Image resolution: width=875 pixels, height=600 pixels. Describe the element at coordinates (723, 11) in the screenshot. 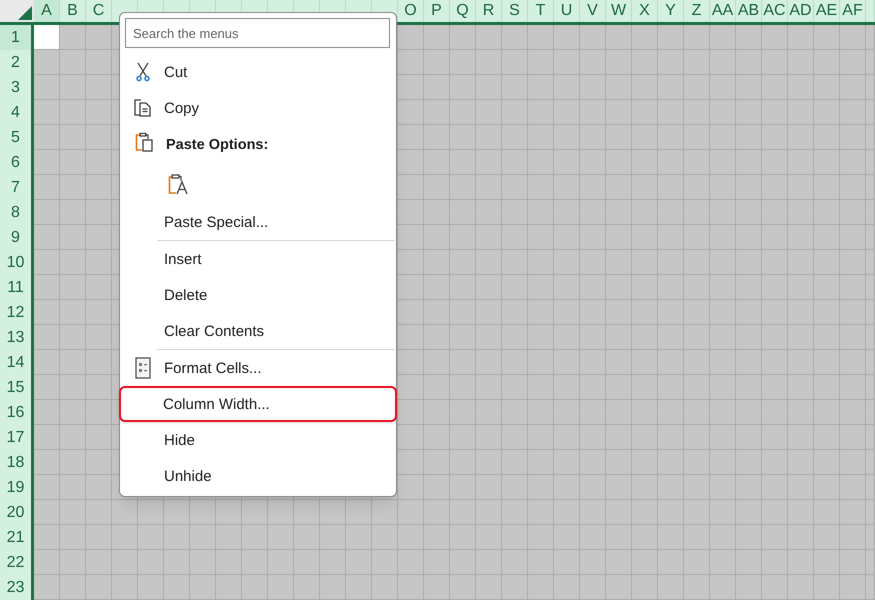

I see `column-header: AA` at that location.